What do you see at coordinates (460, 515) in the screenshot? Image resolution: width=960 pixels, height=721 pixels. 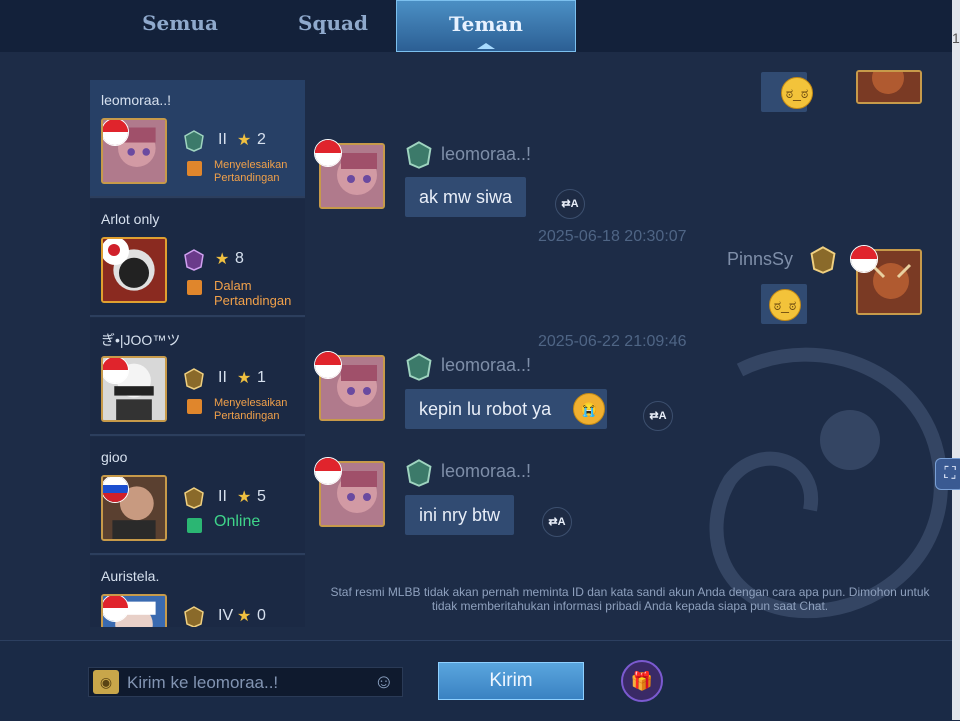 I see `chat-bubble: ini nry btw` at bounding box center [460, 515].